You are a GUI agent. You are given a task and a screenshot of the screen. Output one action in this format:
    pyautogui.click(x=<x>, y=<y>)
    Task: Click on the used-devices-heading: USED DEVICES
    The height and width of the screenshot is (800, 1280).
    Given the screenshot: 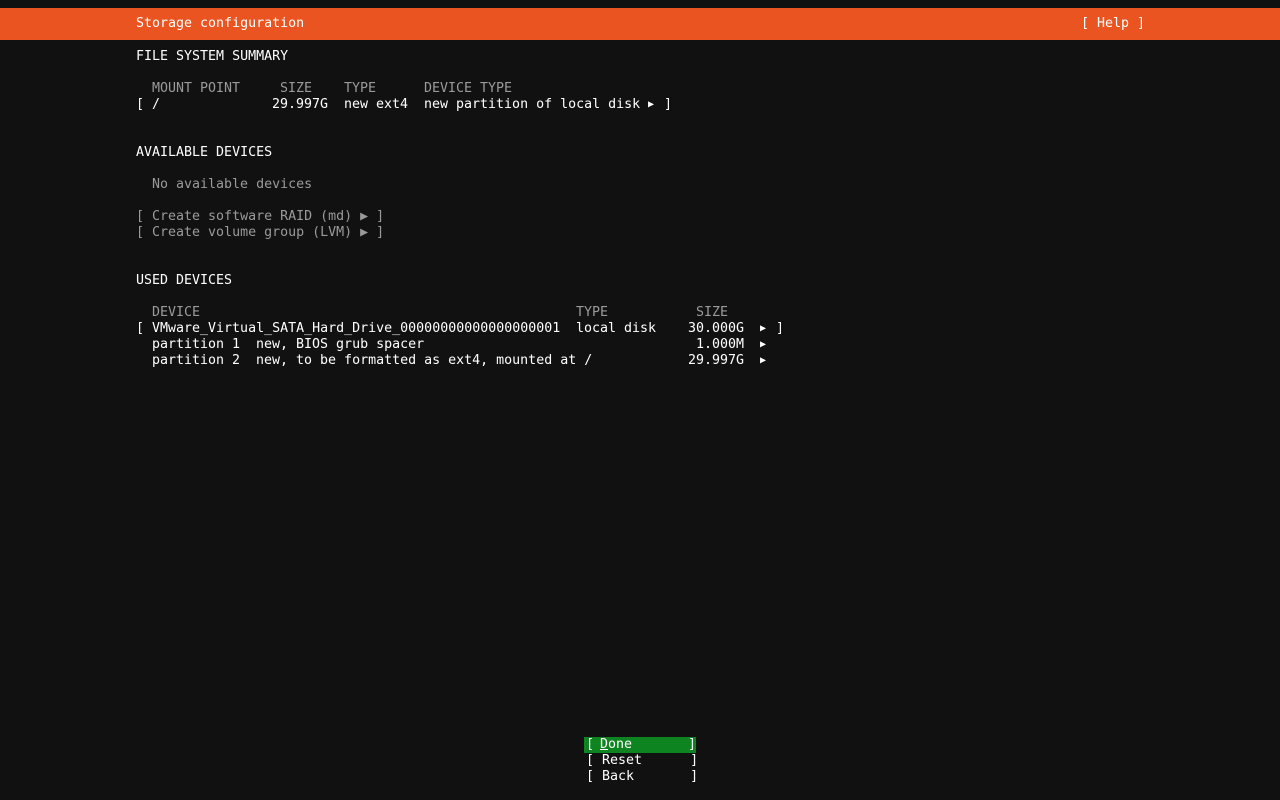 What is the action you would take?
    pyautogui.click(x=184, y=280)
    